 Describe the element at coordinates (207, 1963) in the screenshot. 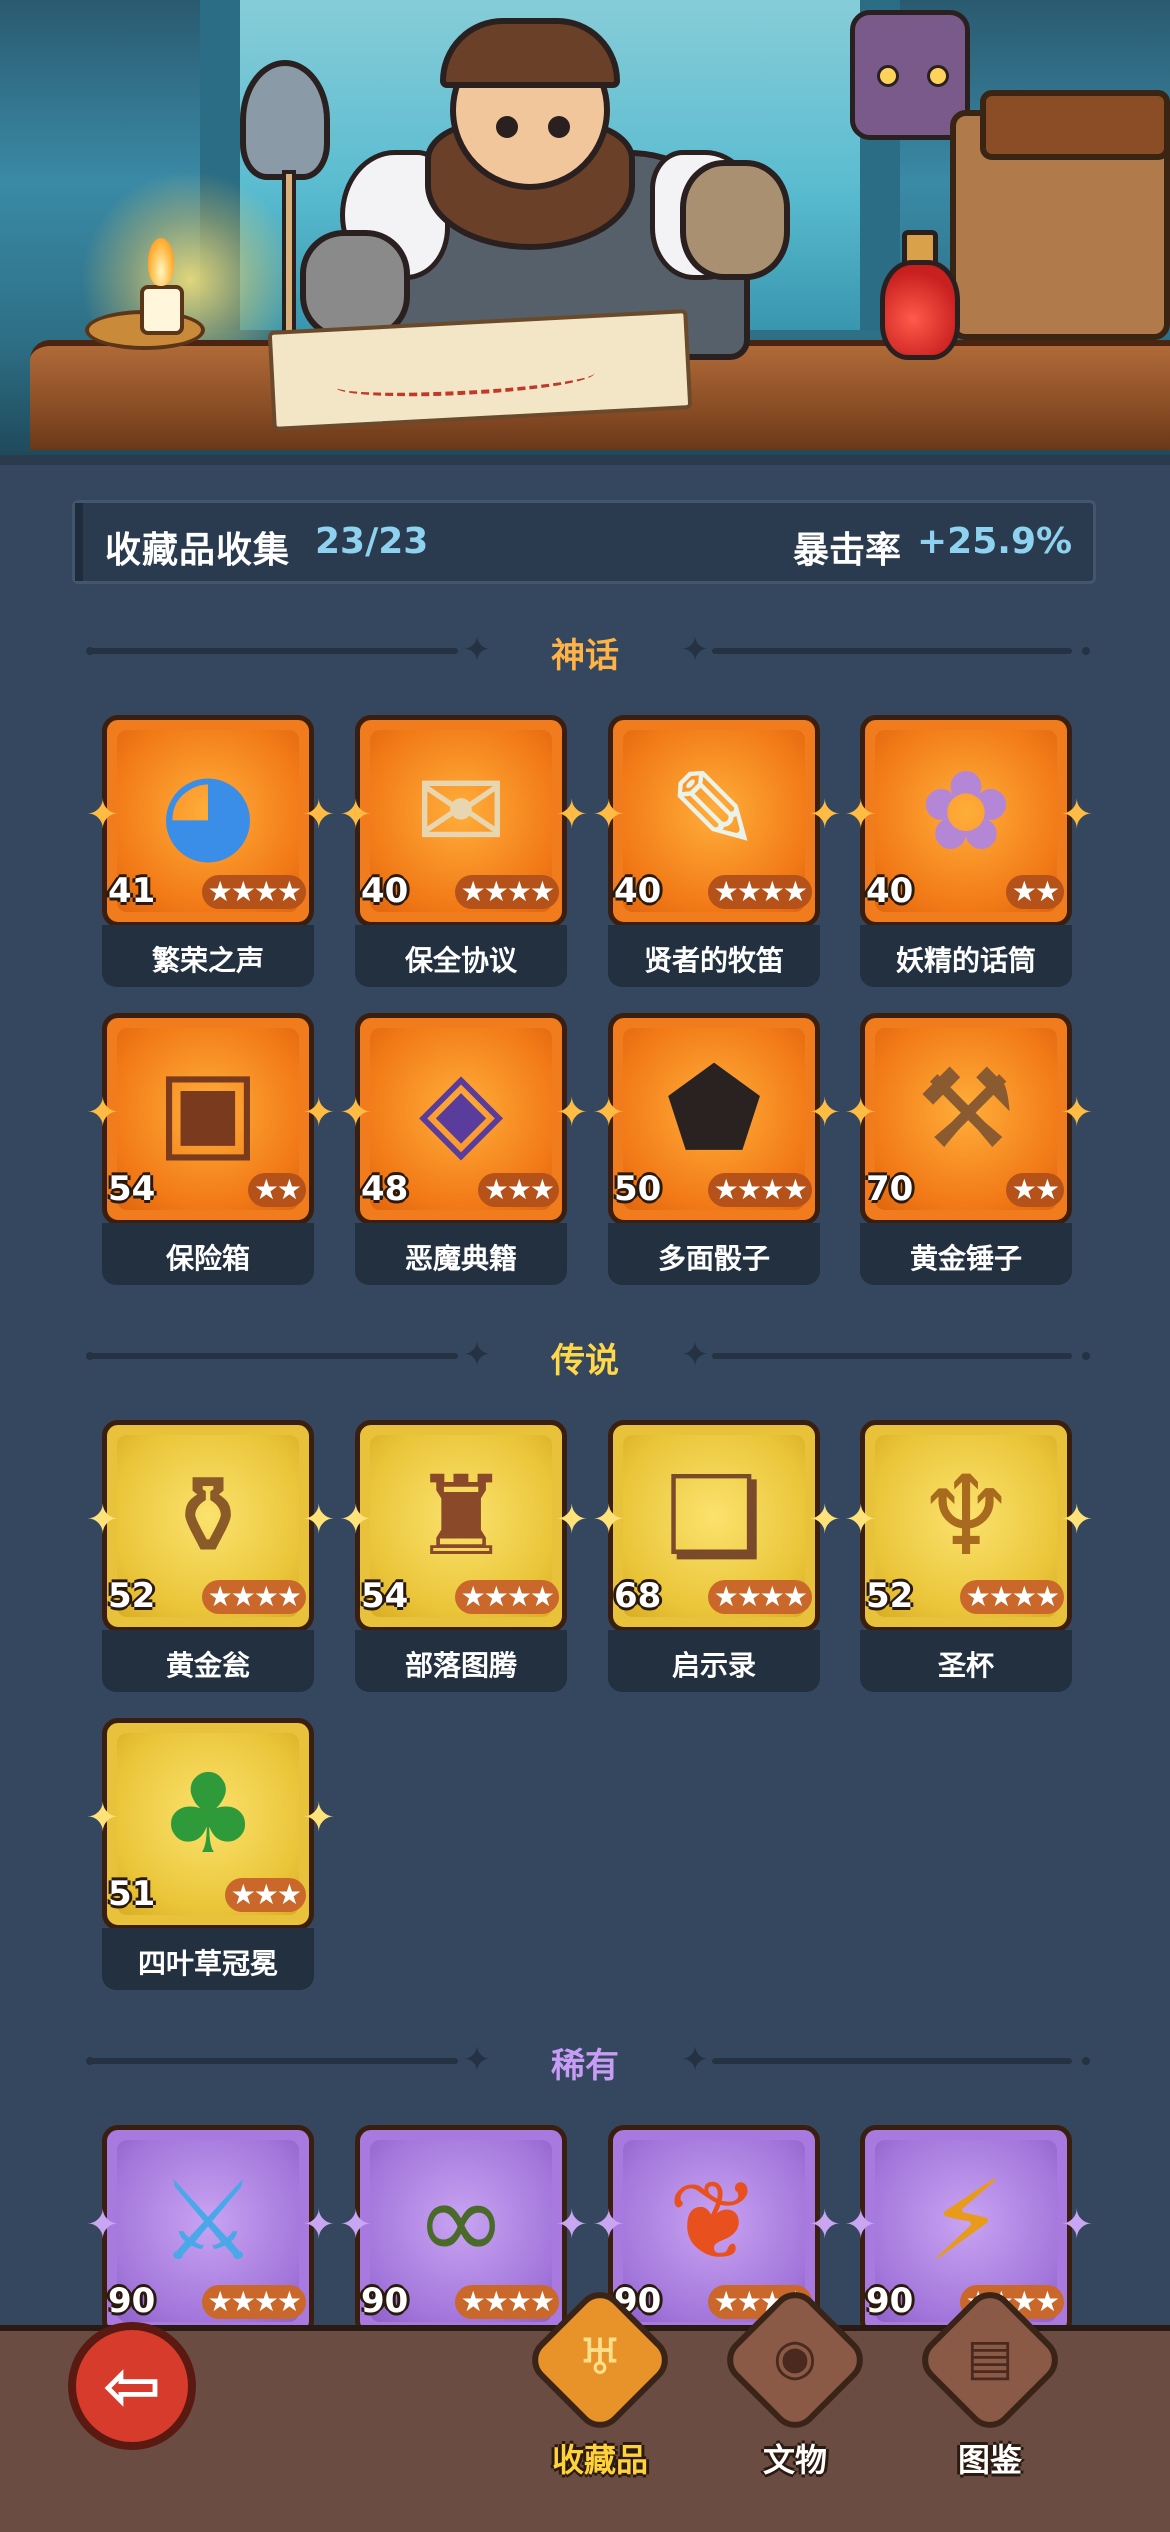

I see `item-name: 四叶草冠冕` at that location.